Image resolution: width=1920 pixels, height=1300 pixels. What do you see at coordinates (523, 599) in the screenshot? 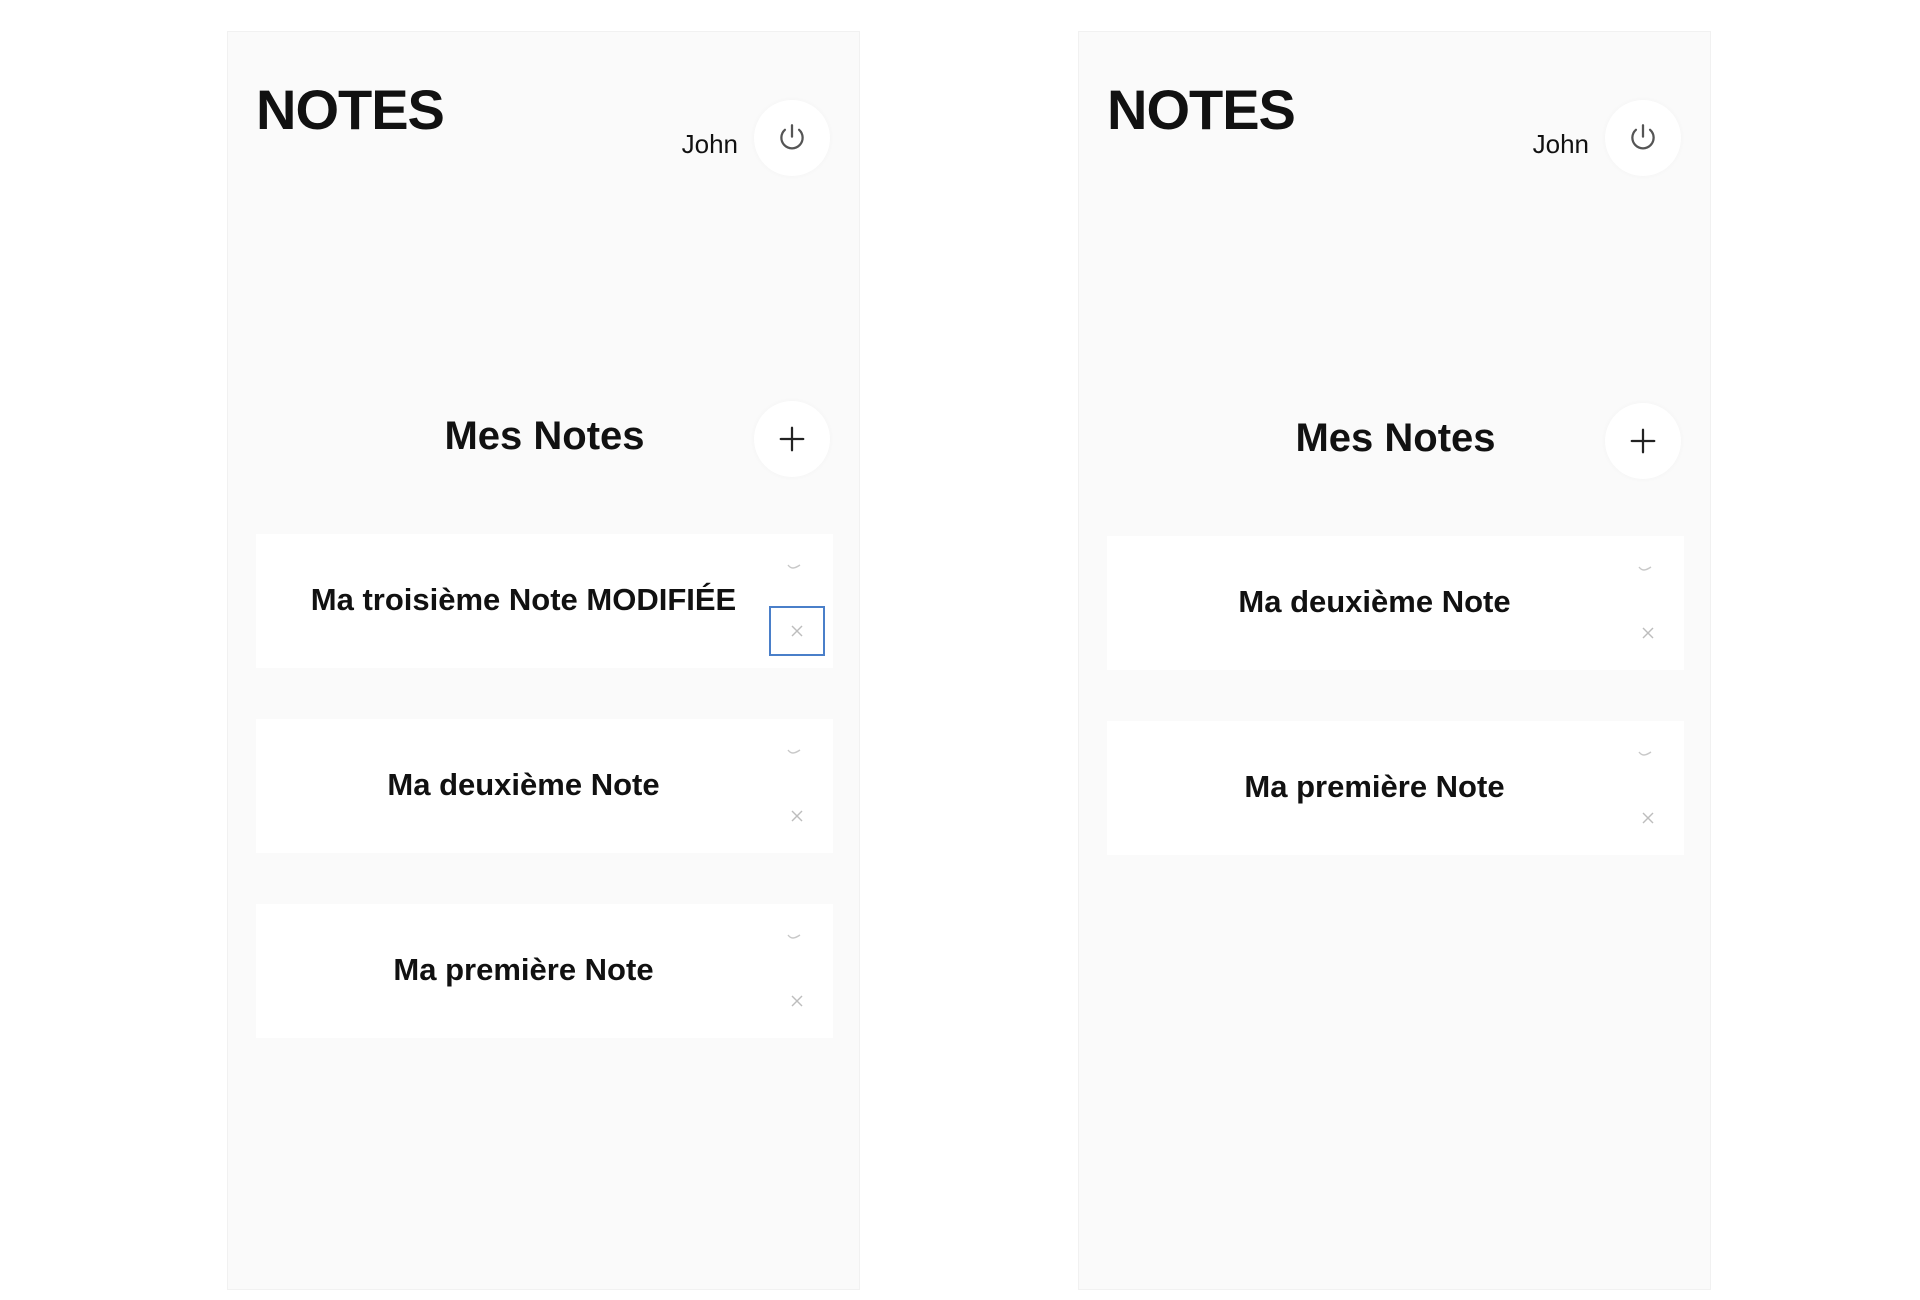
I see `note-title: Ma troisième Note MODIFIÉE` at bounding box center [523, 599].